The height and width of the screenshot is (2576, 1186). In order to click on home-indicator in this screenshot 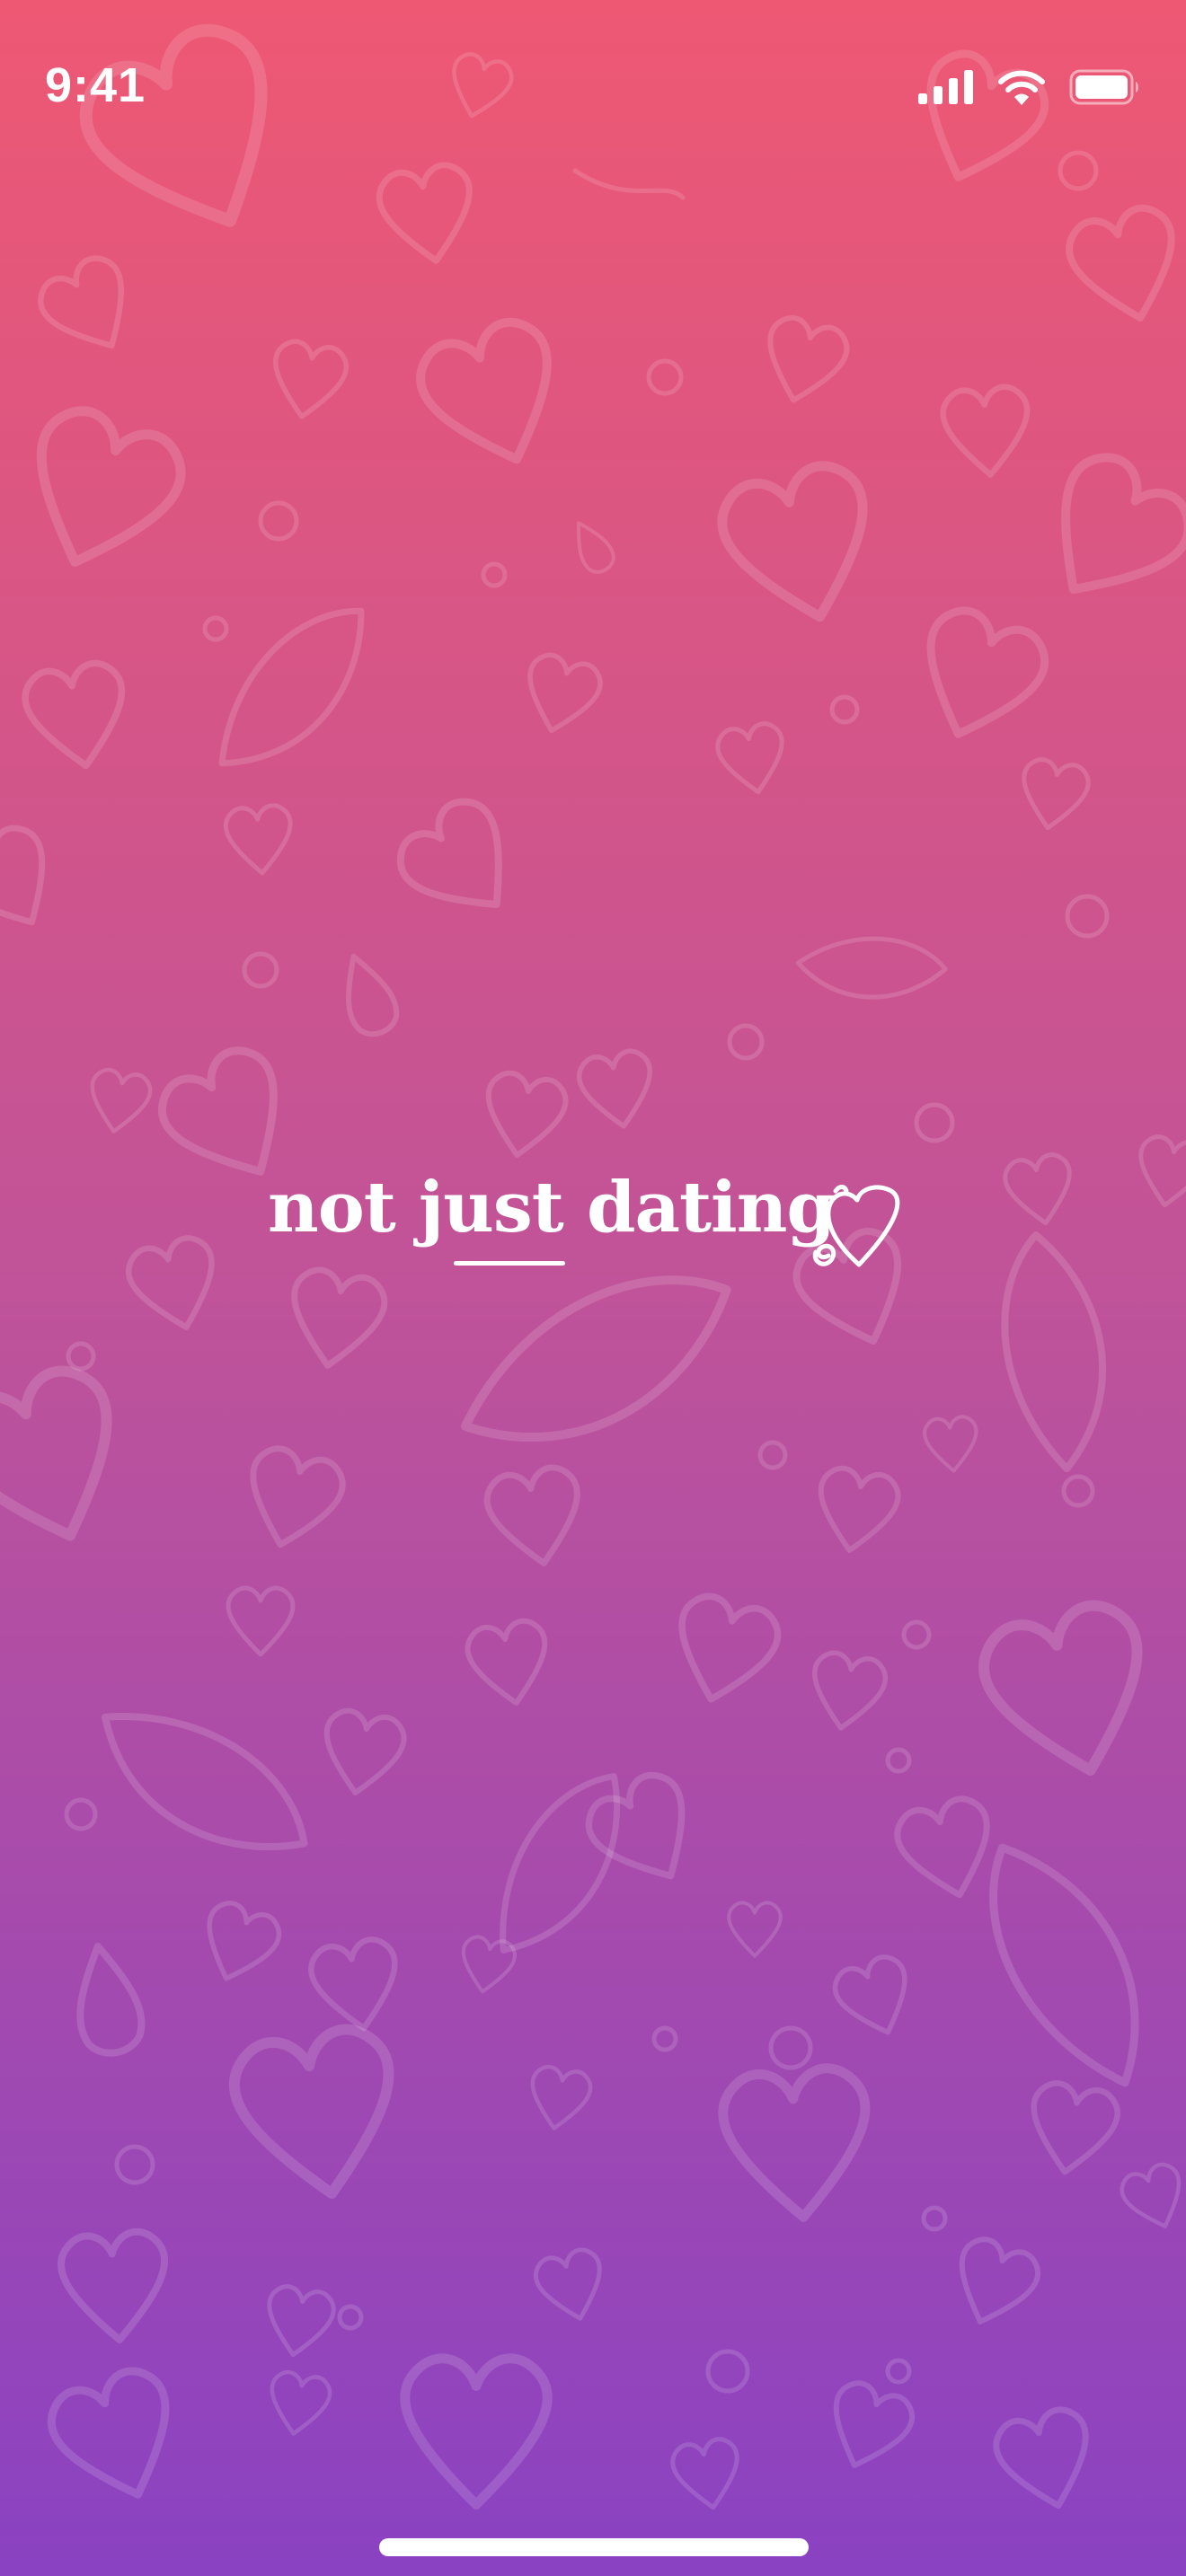, I will do `click(594, 2547)`.